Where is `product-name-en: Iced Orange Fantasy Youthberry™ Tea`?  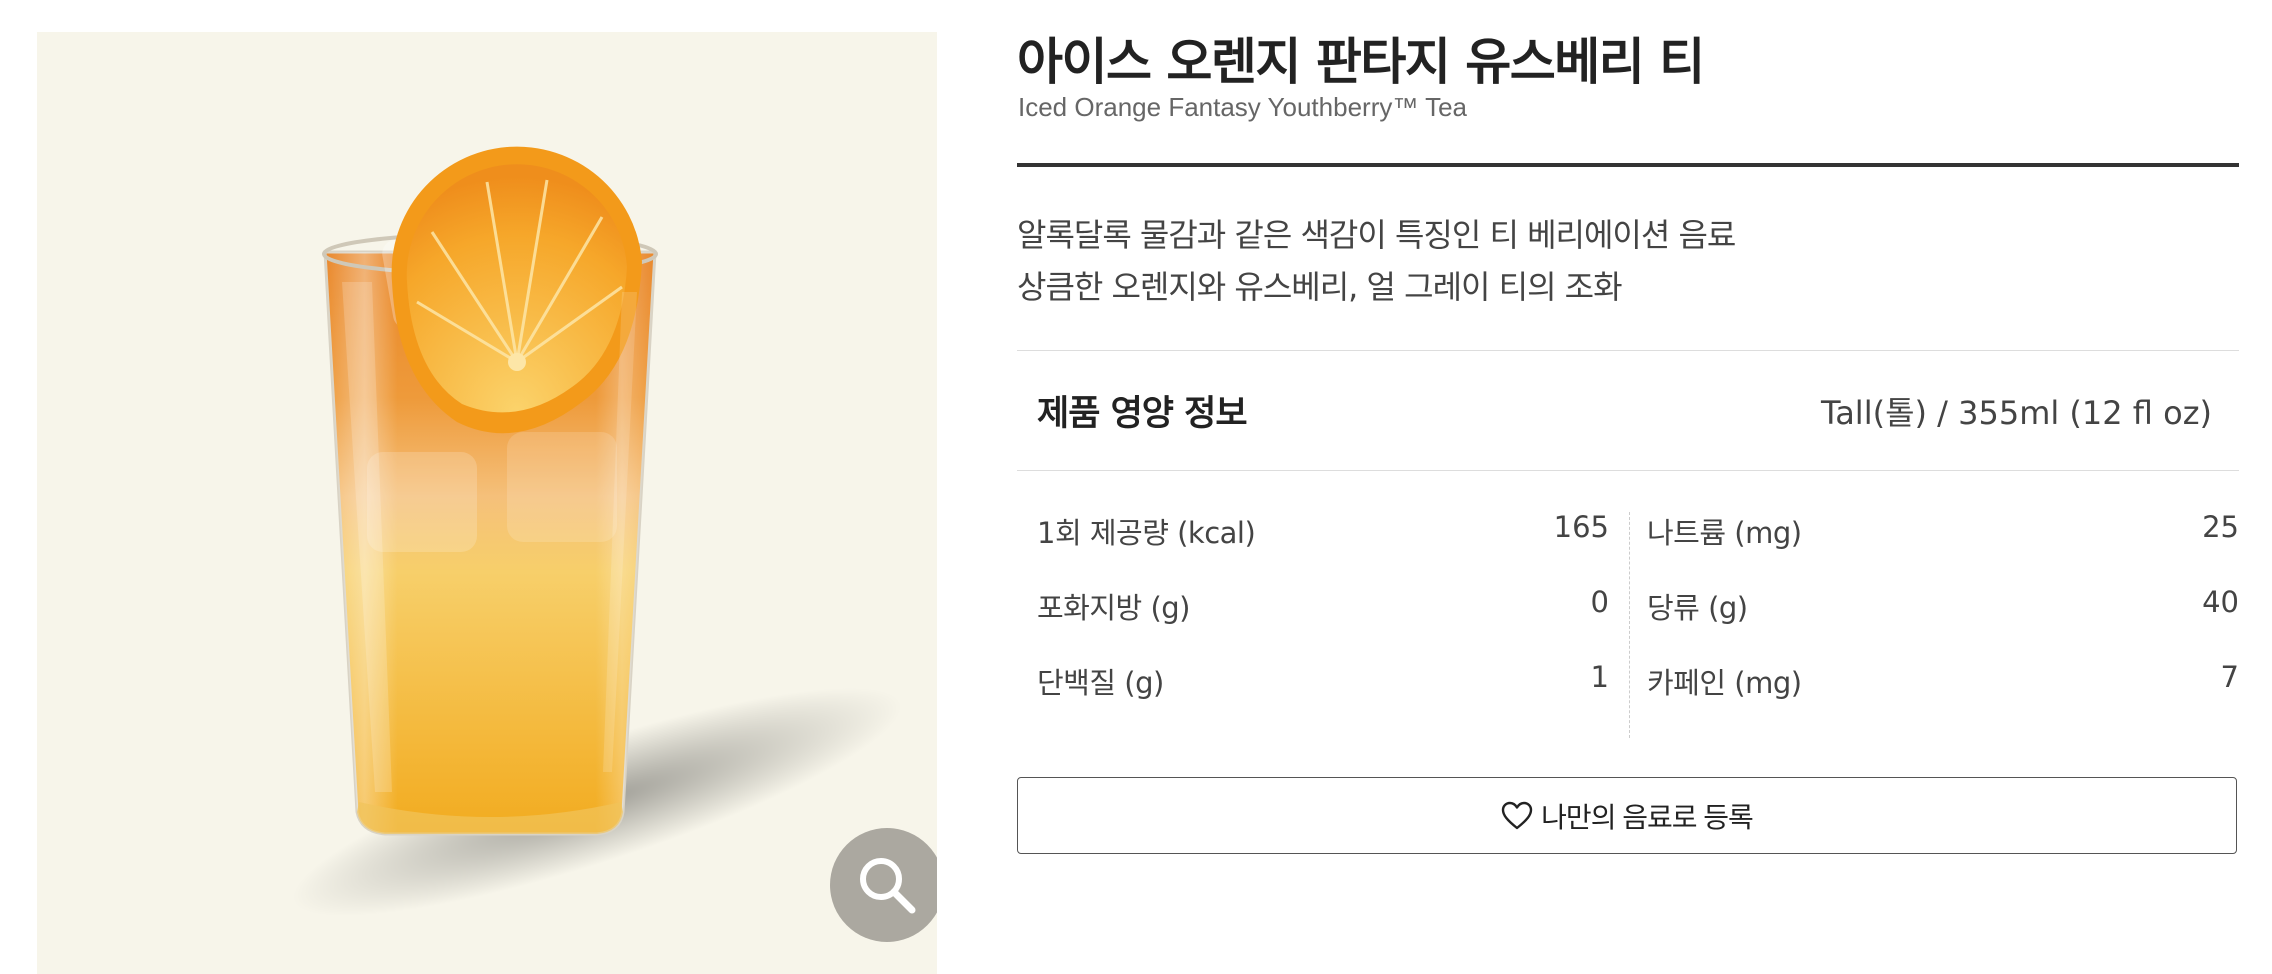 product-name-en: Iced Orange Fantasy Youthberry™ Tea is located at coordinates (1243, 107).